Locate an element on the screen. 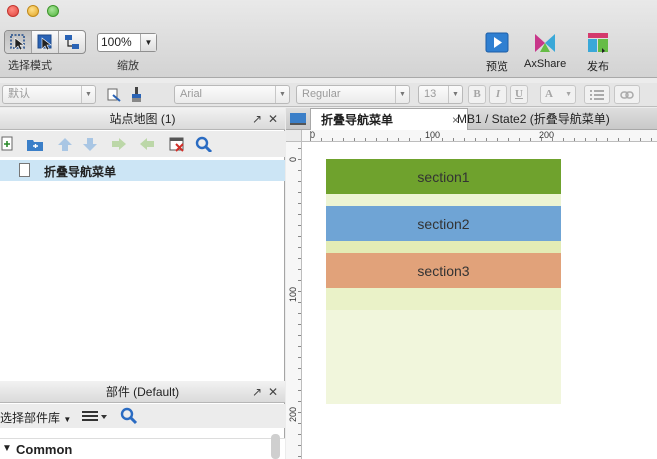 The image size is (657, 459). sitemap-title: 站点地图 (1) is located at coordinates (142, 119).